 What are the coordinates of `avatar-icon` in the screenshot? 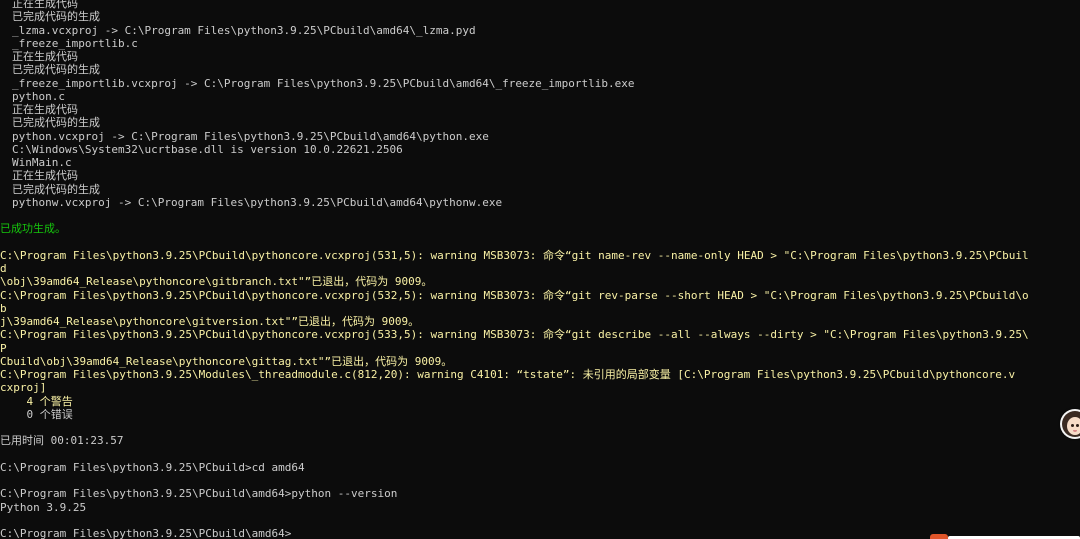 It's located at (1070, 424).